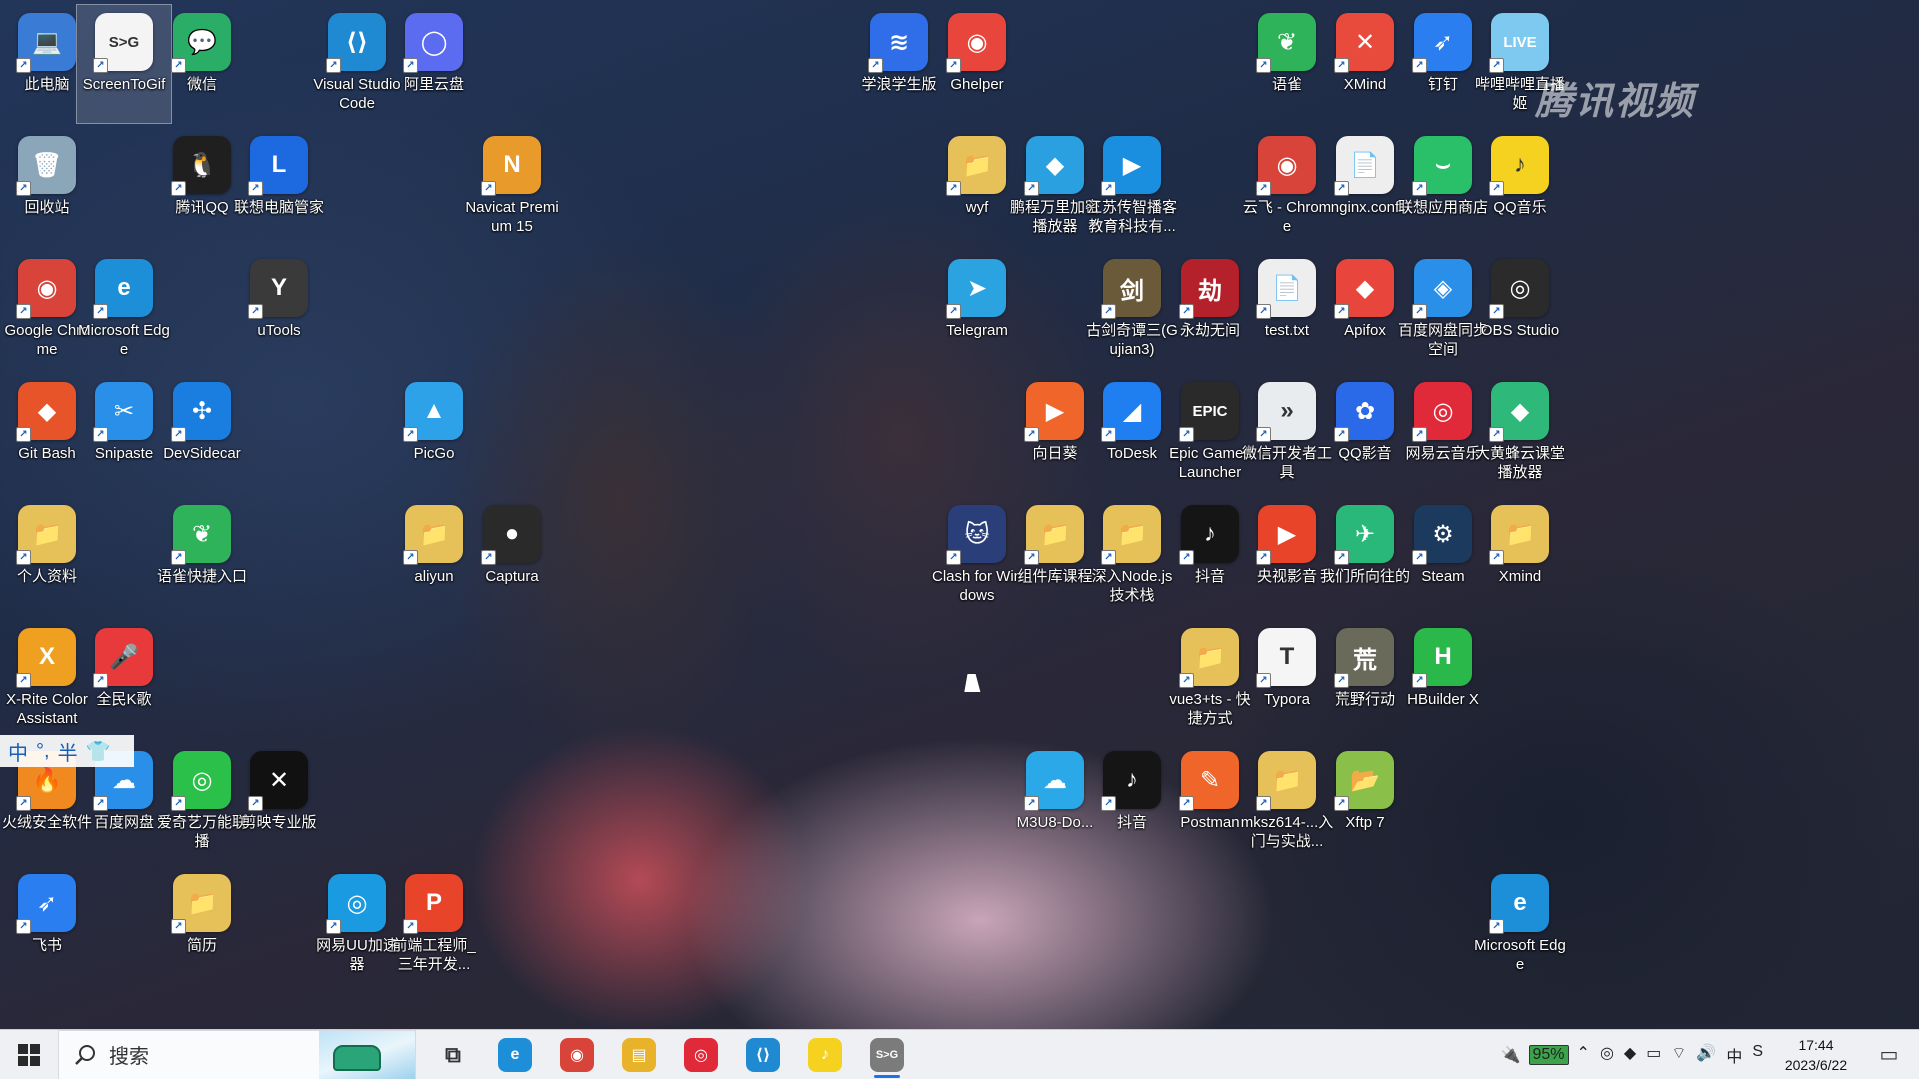 The height and width of the screenshot is (1079, 1919). What do you see at coordinates (202, 411) in the screenshot?
I see `app-glyph: ✣` at bounding box center [202, 411].